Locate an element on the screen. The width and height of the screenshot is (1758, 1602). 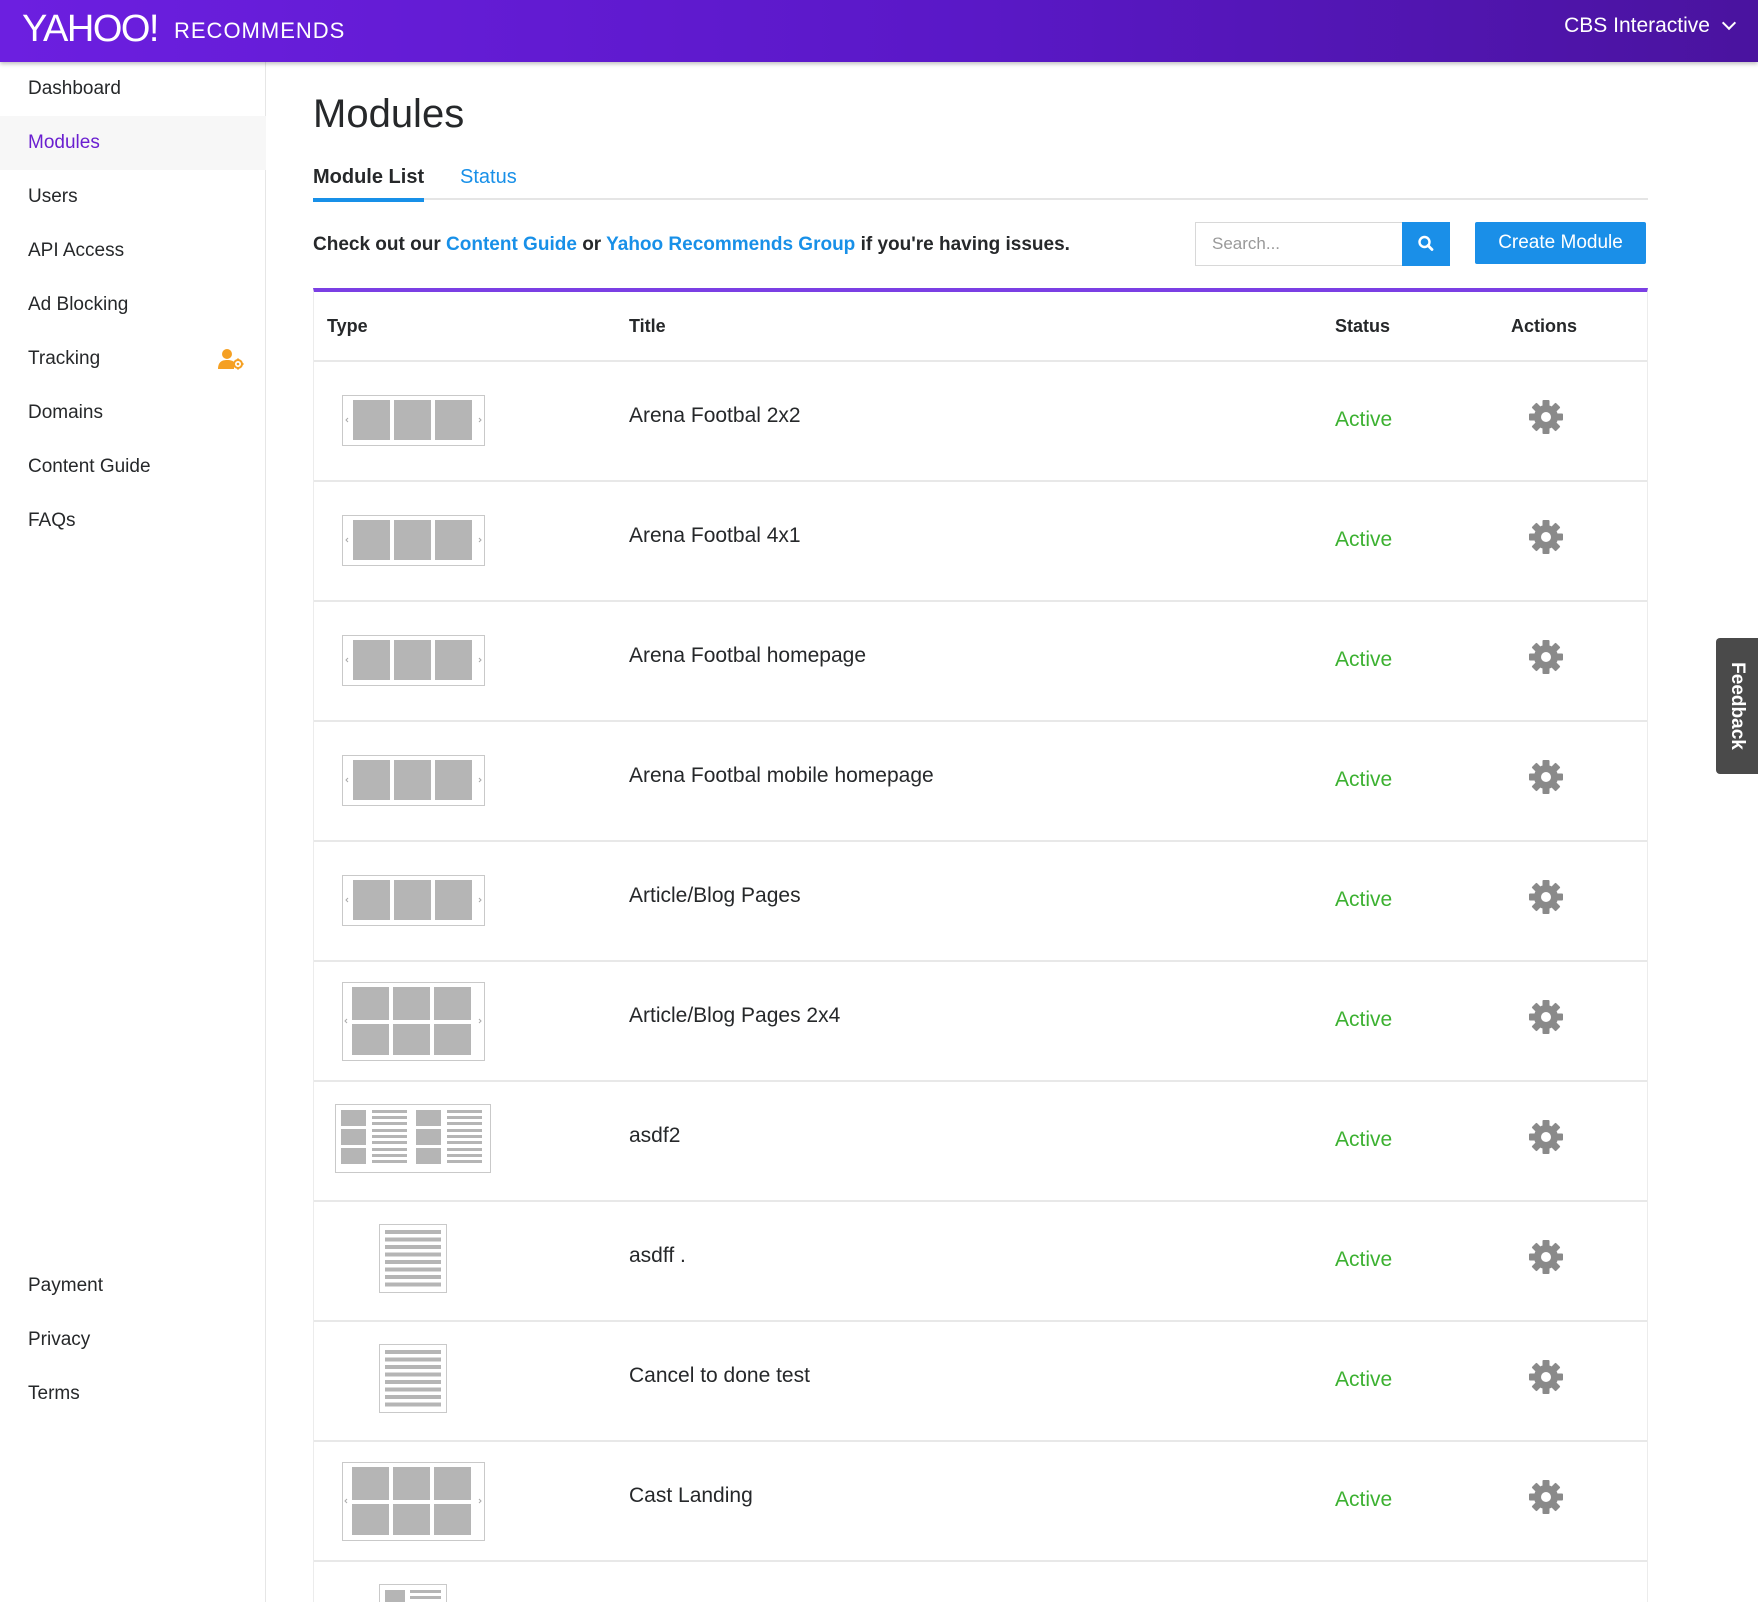
table-row: Arena Footbal 4x1 Active is located at coordinates (980, 542).